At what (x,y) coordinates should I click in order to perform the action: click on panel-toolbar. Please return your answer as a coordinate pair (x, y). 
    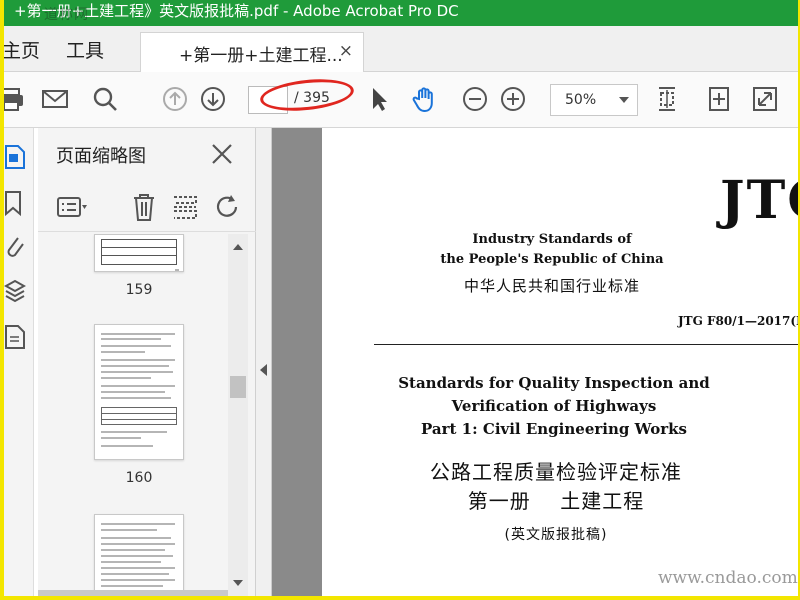
    Looking at the image, I should click on (147, 206).